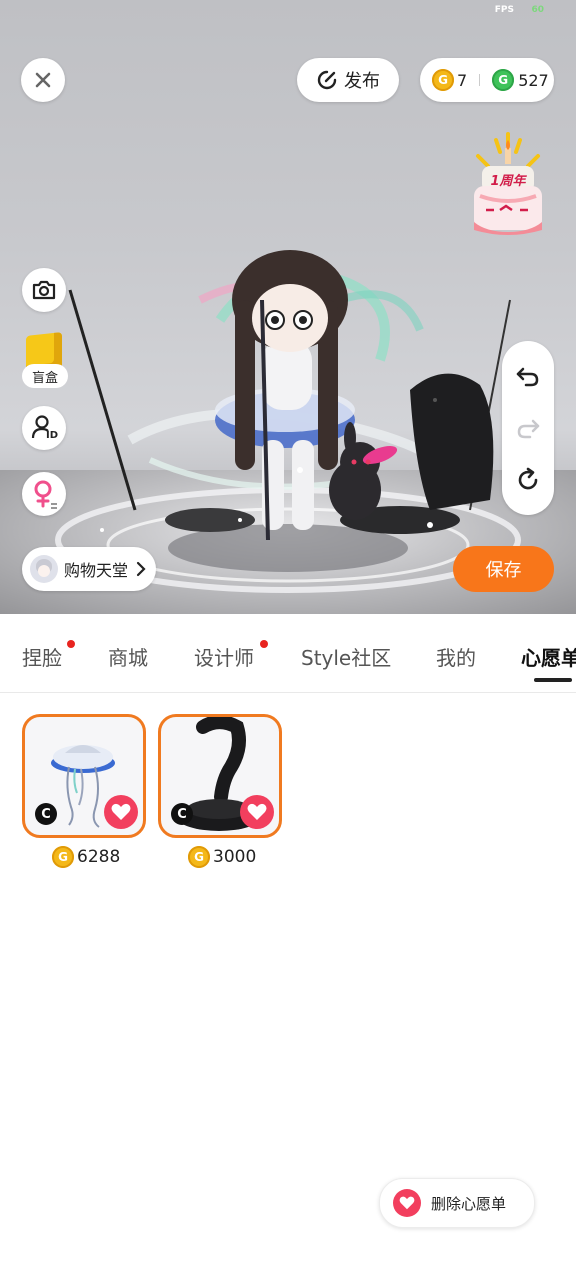 This screenshot has height=1280, width=576. I want to click on tab-wishlist: 心愿单, so click(548, 656).